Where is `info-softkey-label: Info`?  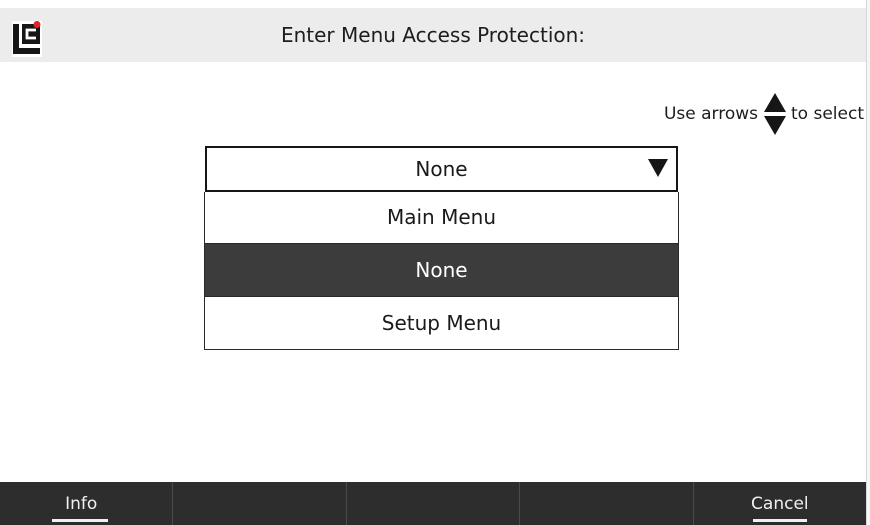
info-softkey-label: Info is located at coordinates (81, 504).